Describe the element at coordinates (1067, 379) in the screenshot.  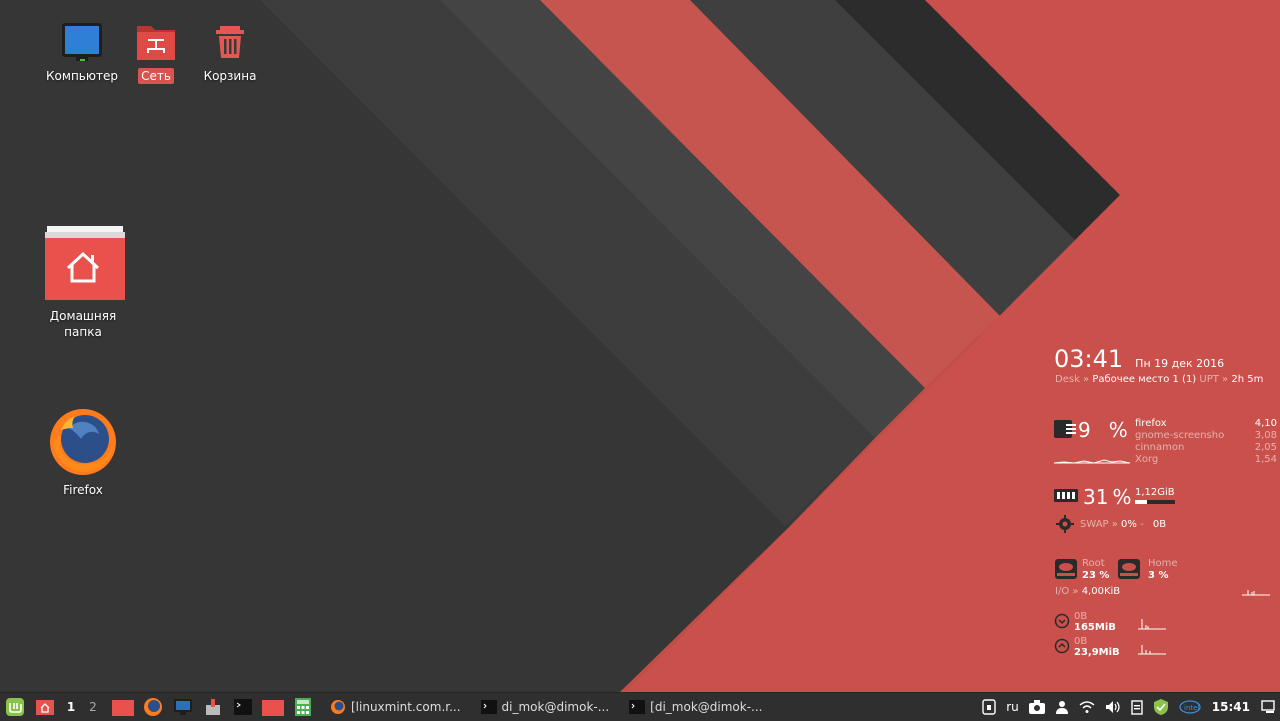
I see `conky-desk-label: Desk` at that location.